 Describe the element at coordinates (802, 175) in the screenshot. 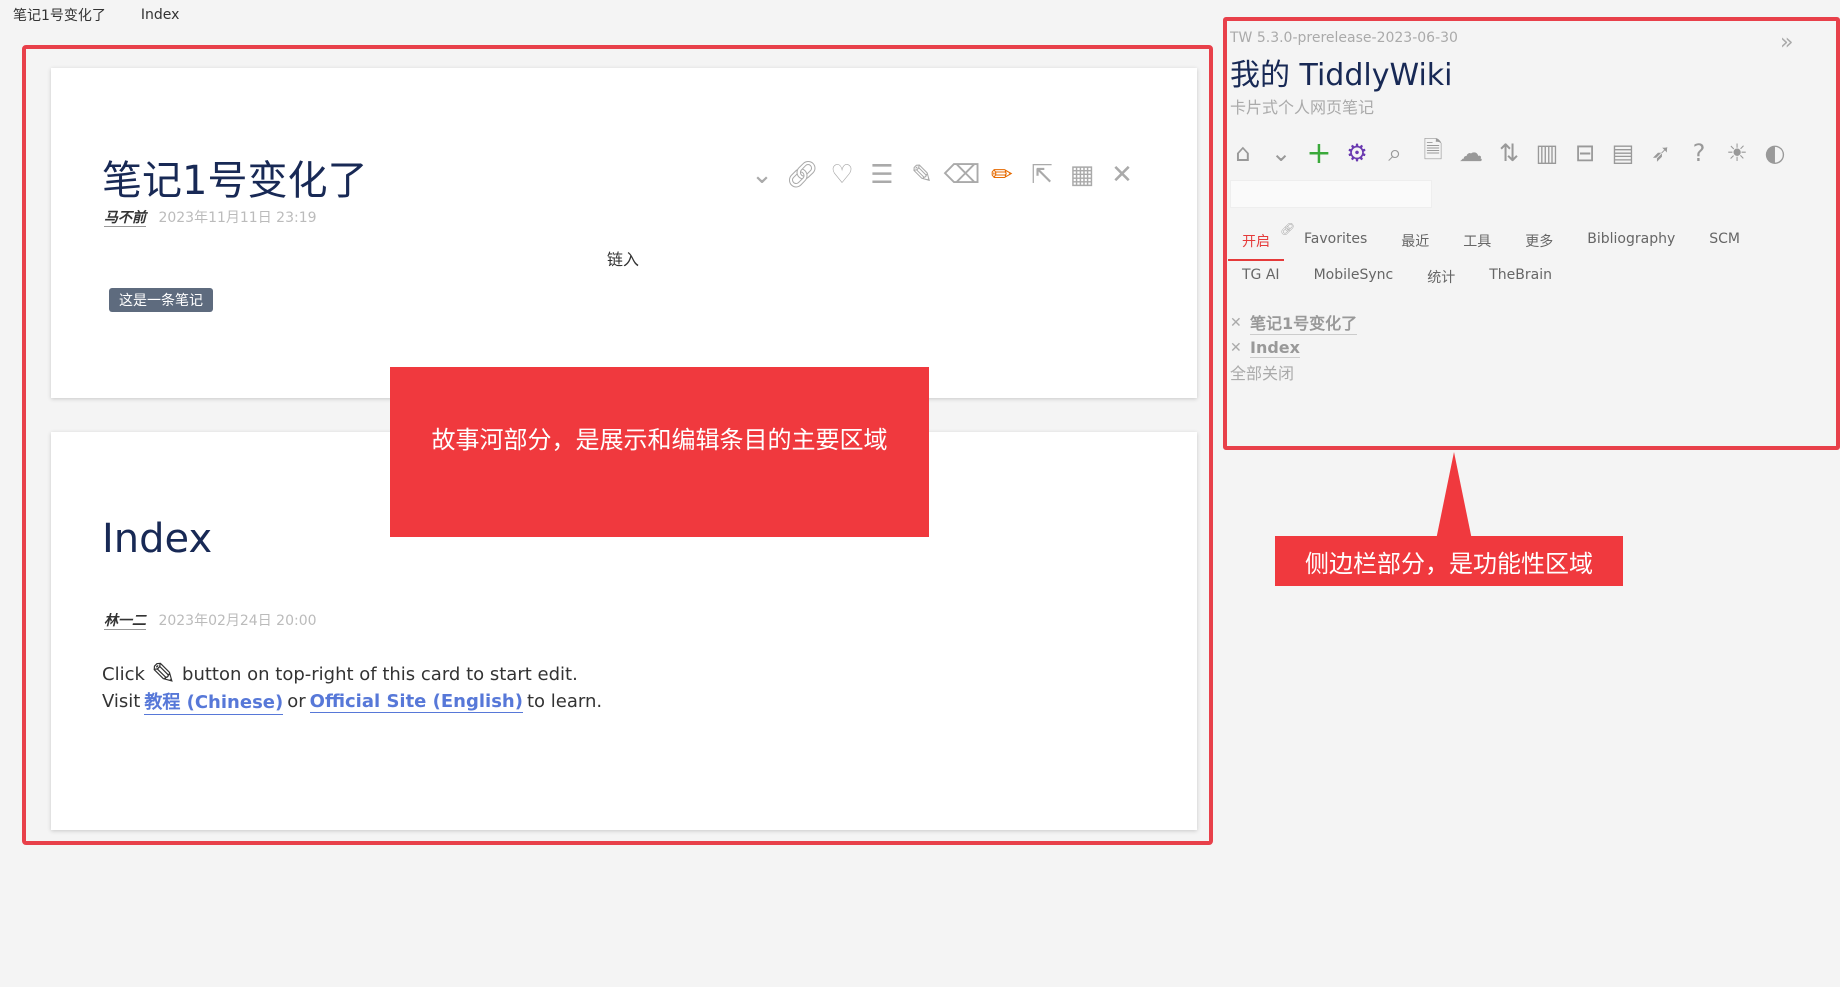

I see `link-icon: 🔗︎` at that location.